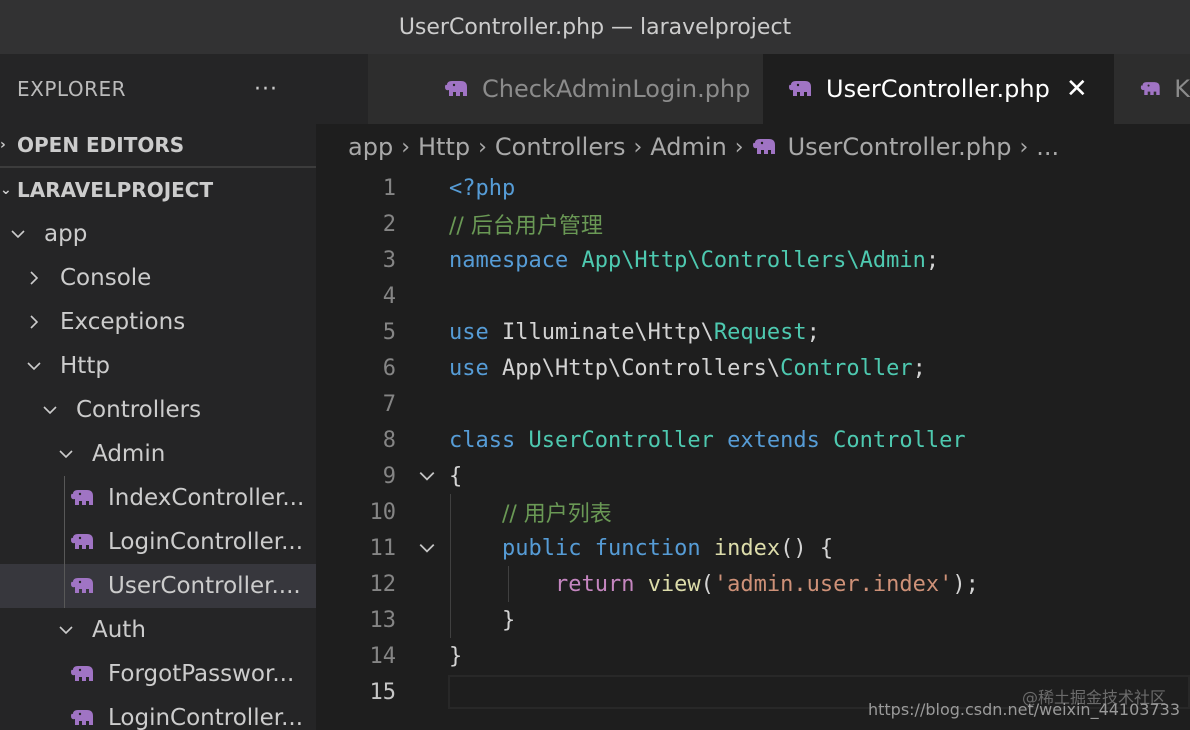  I want to click on project-section: ⌄ LARAVELPROJECT, so click(158, 190).